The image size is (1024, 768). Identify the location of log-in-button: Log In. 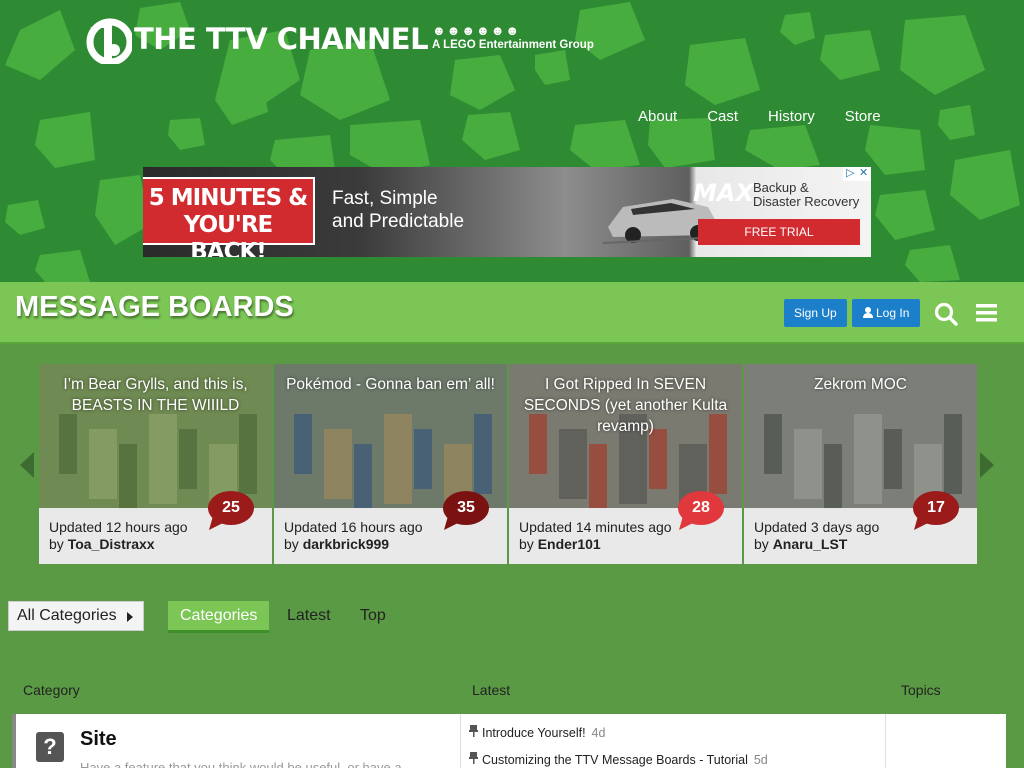
(886, 313).